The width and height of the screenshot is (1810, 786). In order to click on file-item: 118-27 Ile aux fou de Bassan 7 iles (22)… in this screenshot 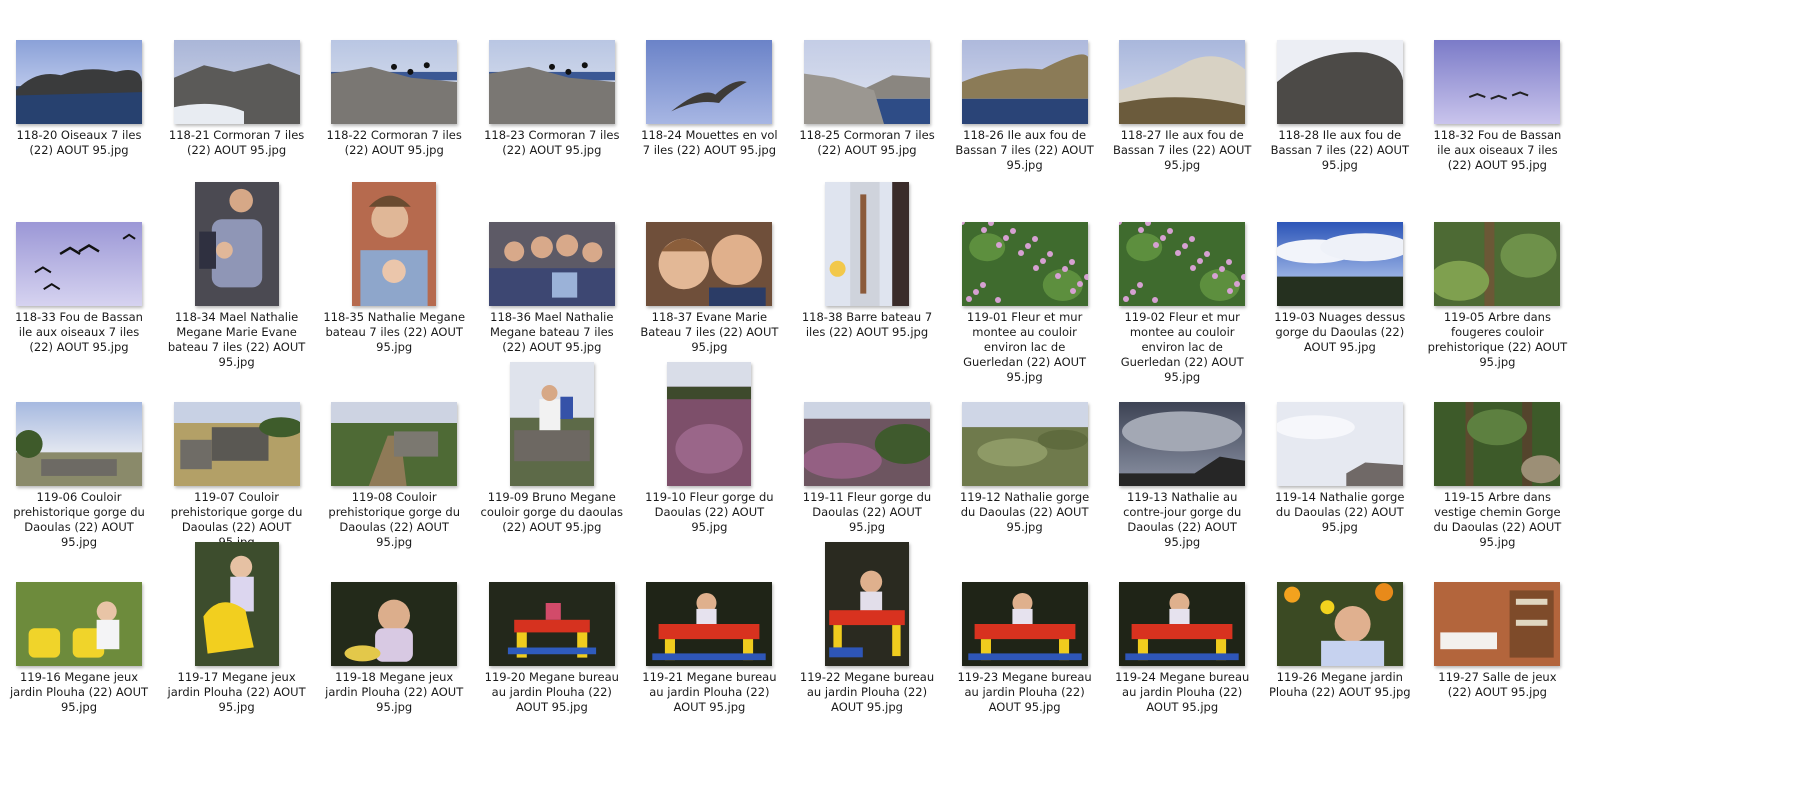, I will do `click(1182, 99)`.